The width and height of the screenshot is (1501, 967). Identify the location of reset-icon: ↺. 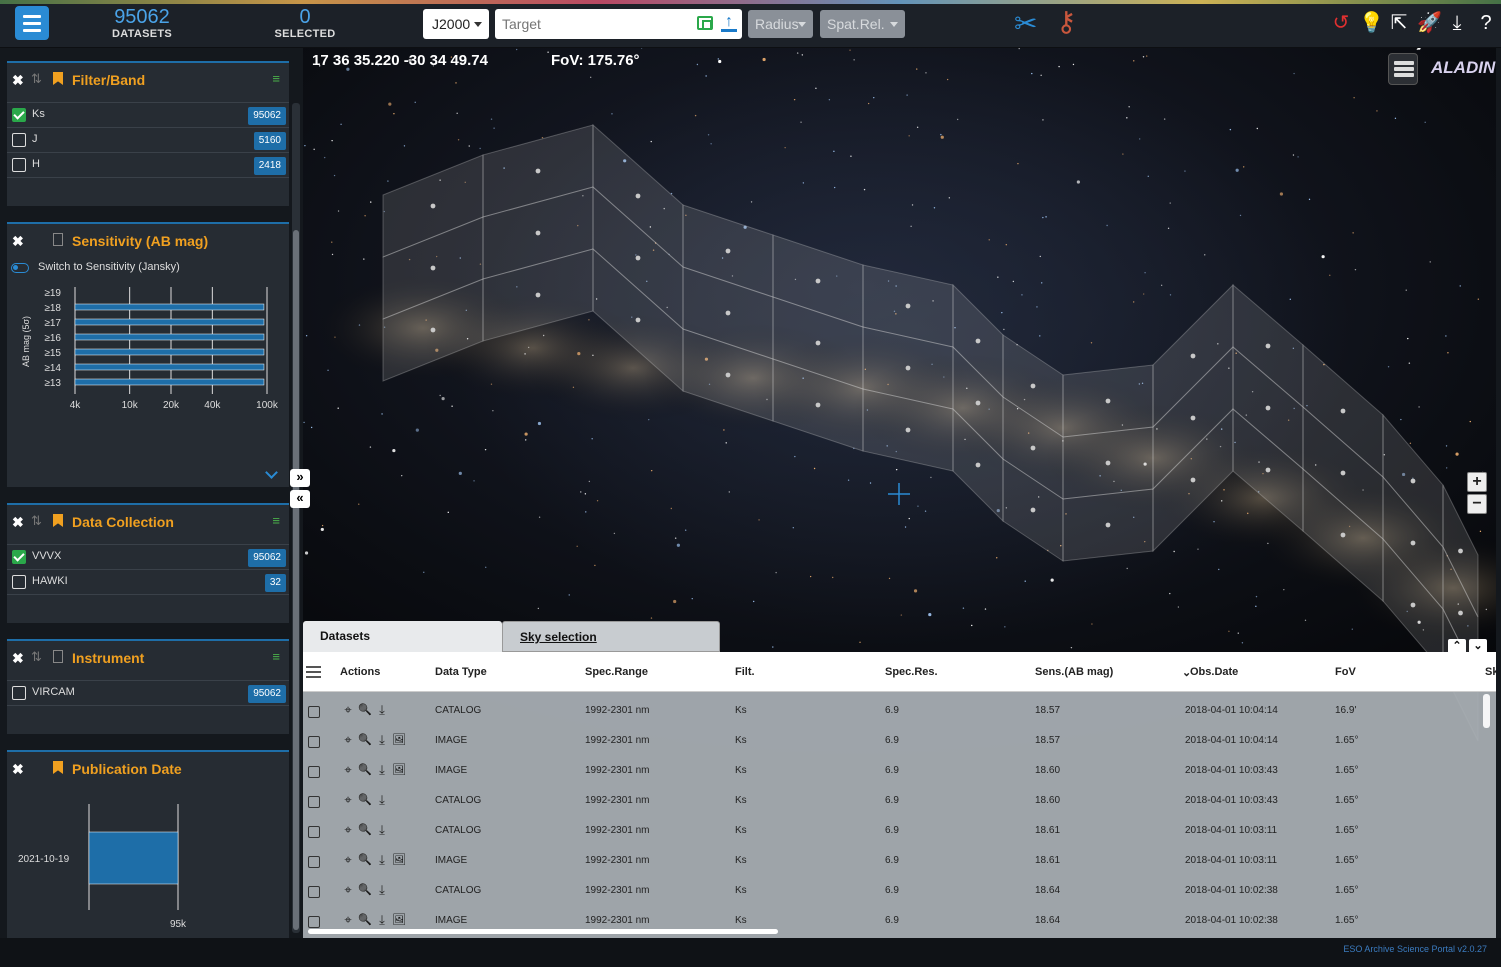
(1341, 23).